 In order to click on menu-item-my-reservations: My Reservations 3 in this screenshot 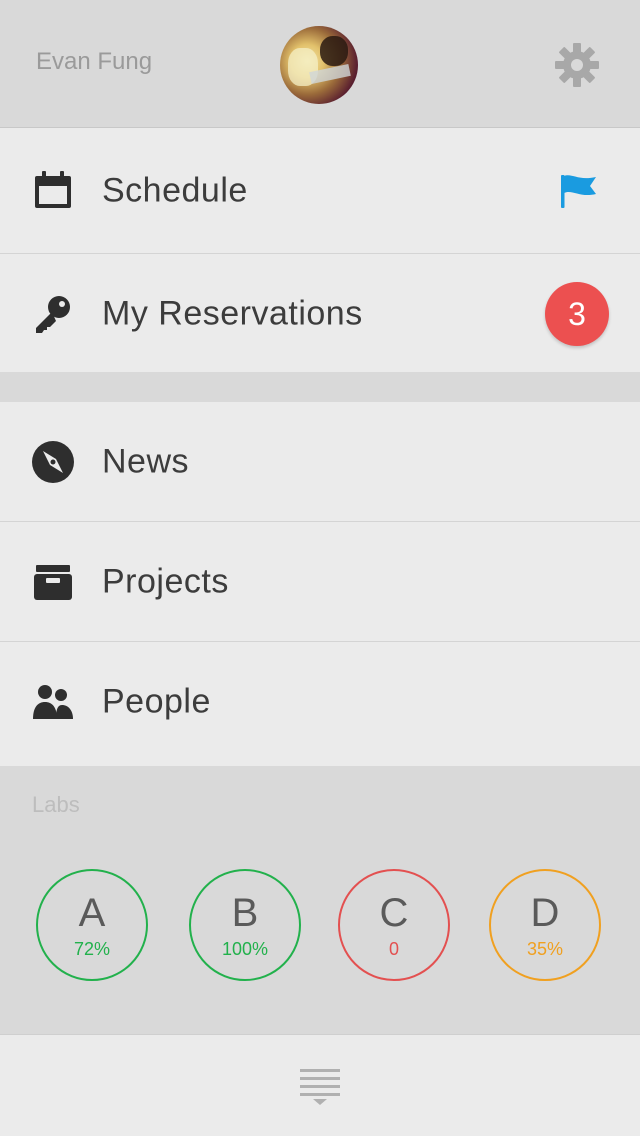, I will do `click(320, 314)`.